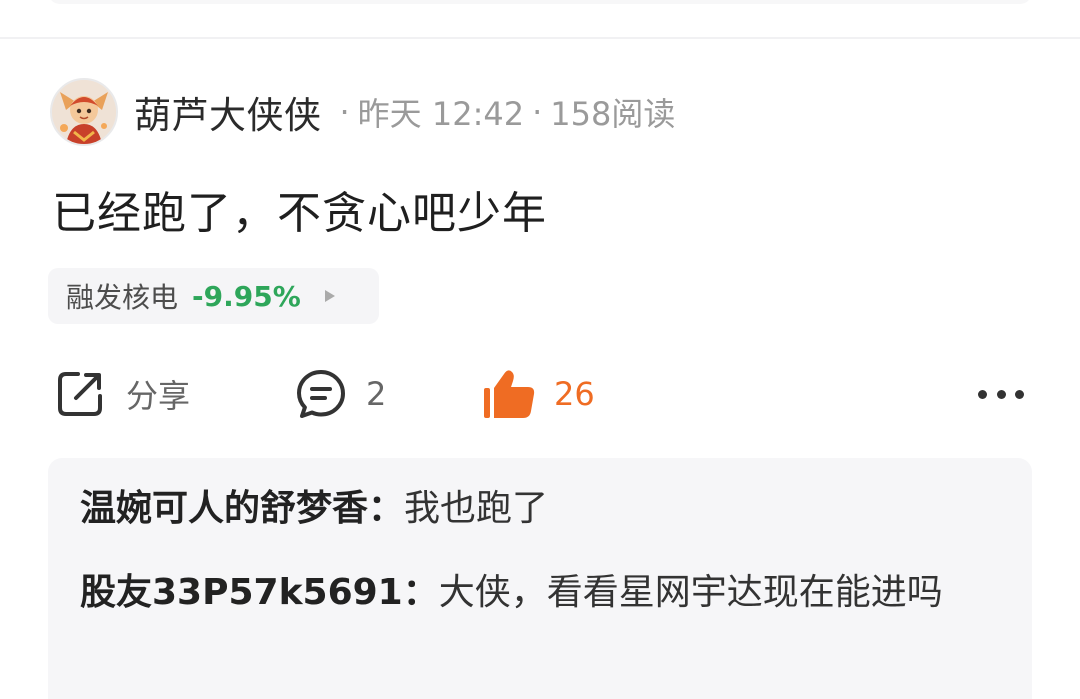 This screenshot has height=699, width=1080. What do you see at coordinates (158, 396) in the screenshot?
I see `share-label: 分享` at bounding box center [158, 396].